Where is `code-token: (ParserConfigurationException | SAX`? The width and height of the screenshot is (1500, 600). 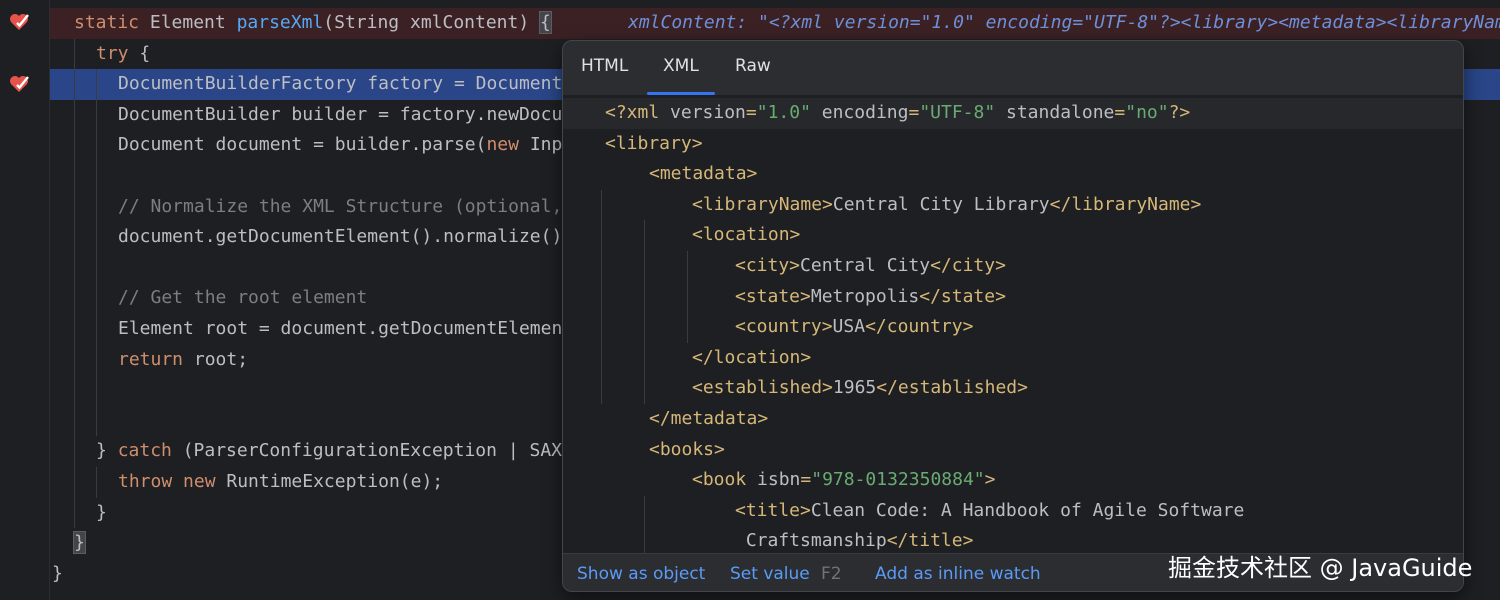
code-token: (ParserConfigurationException | SAX is located at coordinates (367, 451).